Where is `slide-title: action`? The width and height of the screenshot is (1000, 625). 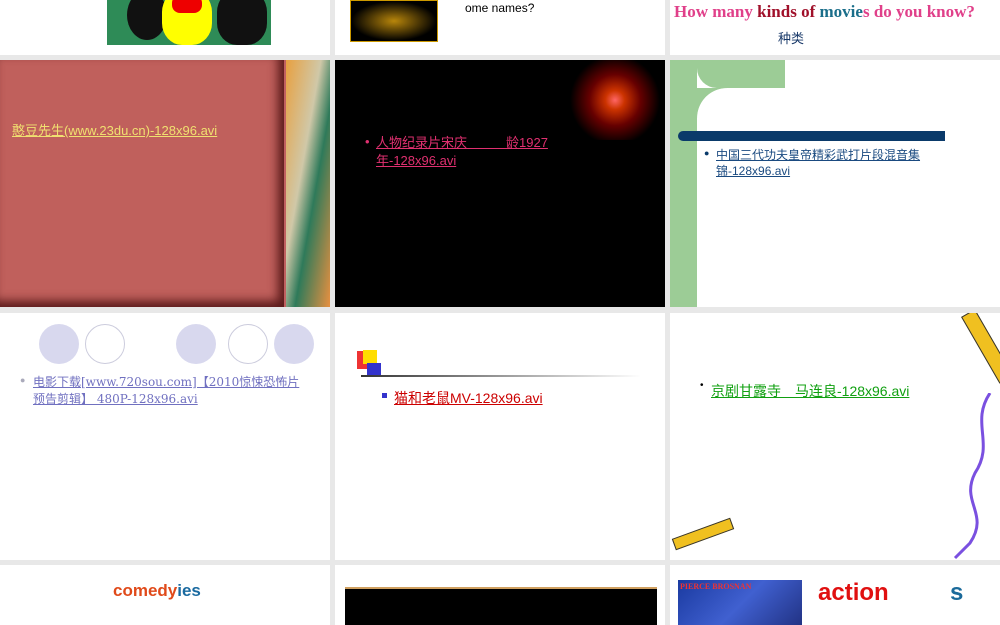 slide-title: action is located at coordinates (853, 592).